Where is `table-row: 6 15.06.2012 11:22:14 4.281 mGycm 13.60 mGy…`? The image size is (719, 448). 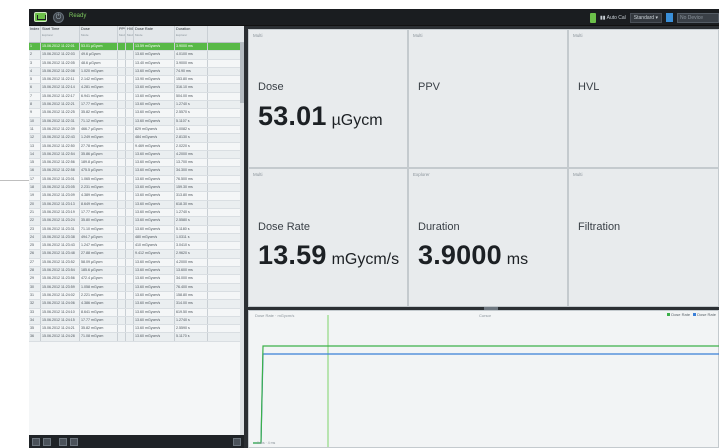 table-row: 6 15.06.2012 11:22:14 4.281 mGycm 13.60 mGy… is located at coordinates (136, 88).